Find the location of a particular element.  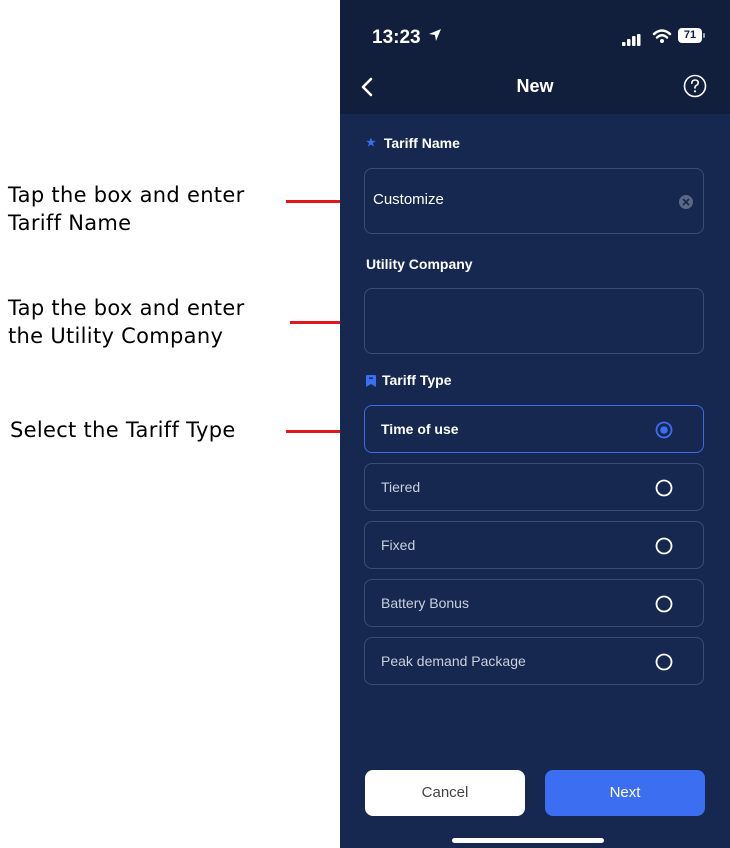

tariff-type-label: Tariff Type is located at coordinates (409, 381).